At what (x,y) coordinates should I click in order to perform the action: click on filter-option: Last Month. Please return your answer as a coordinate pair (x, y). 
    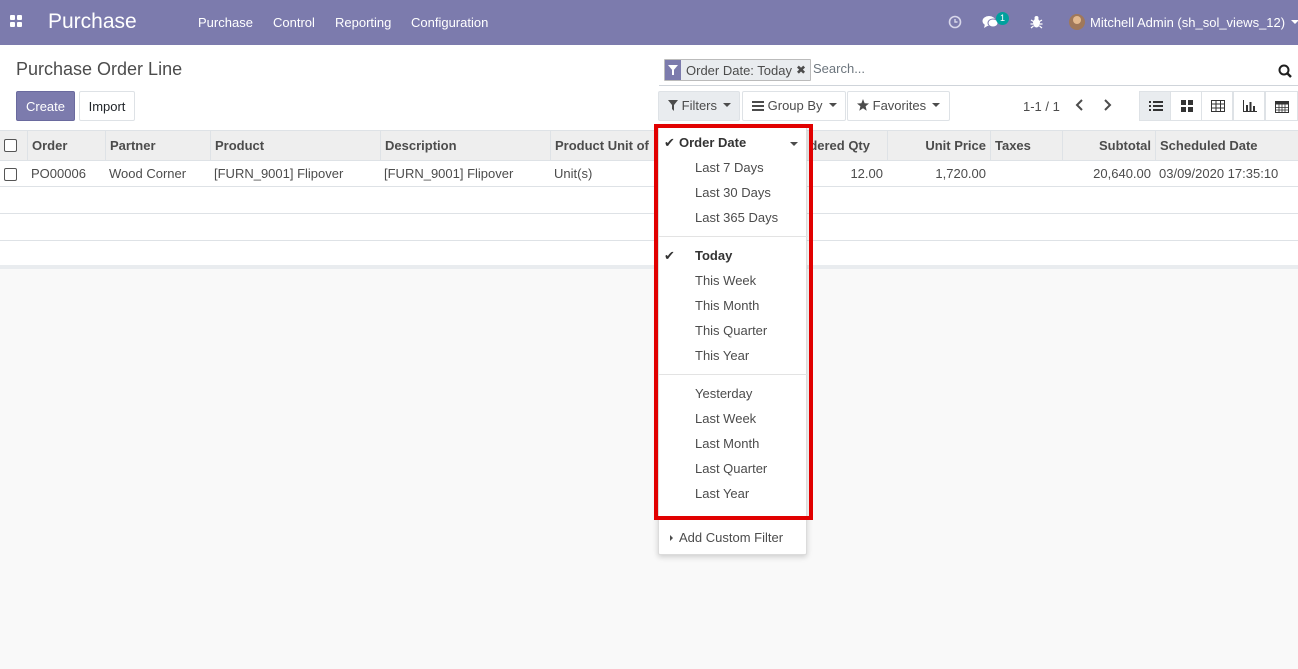
    Looking at the image, I should click on (733, 444).